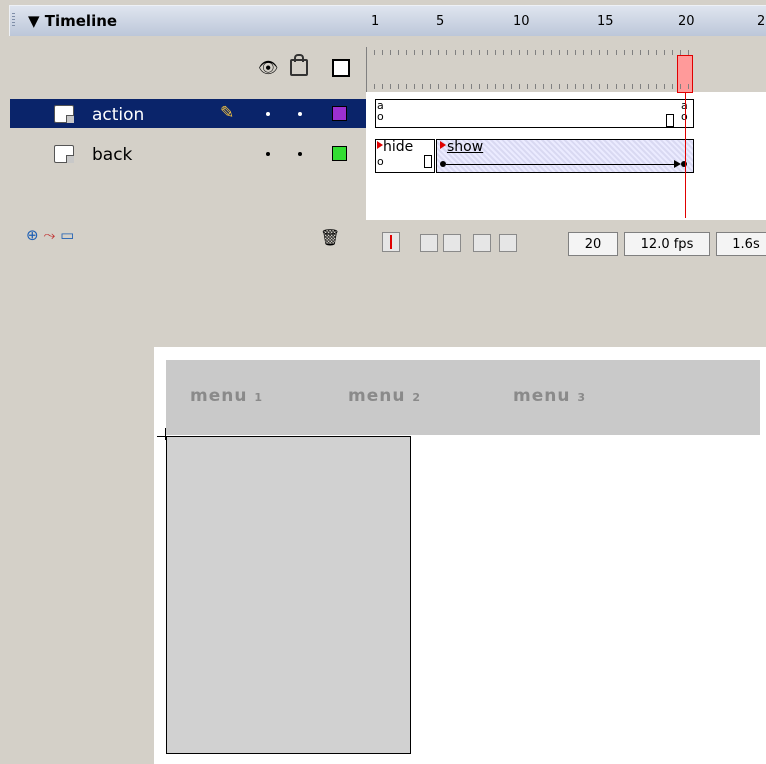 This screenshot has width=766, height=764. What do you see at coordinates (330, 237) in the screenshot?
I see `trash-icon: 🗑` at bounding box center [330, 237].